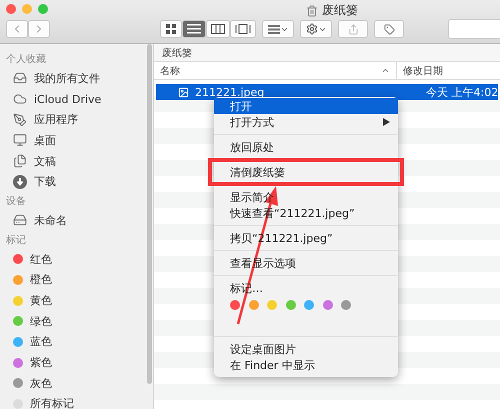  I want to click on back-button, so click(17, 29).